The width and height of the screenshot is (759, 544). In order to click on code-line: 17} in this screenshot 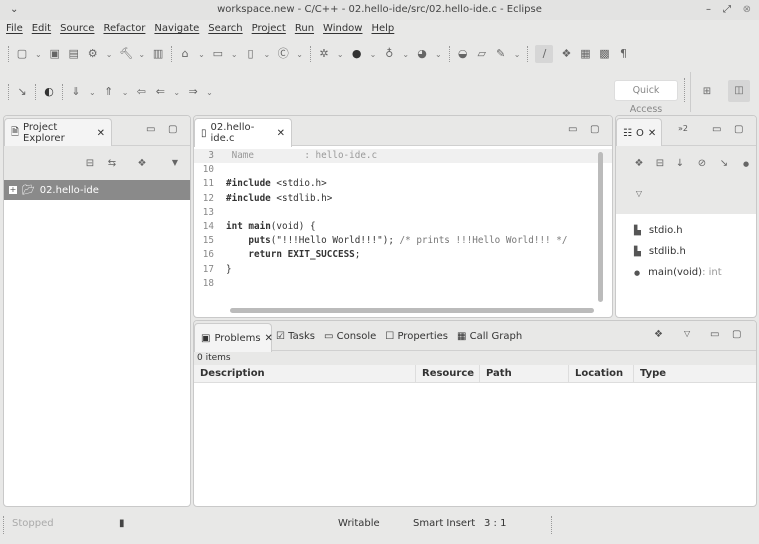, I will do `click(403, 270)`.